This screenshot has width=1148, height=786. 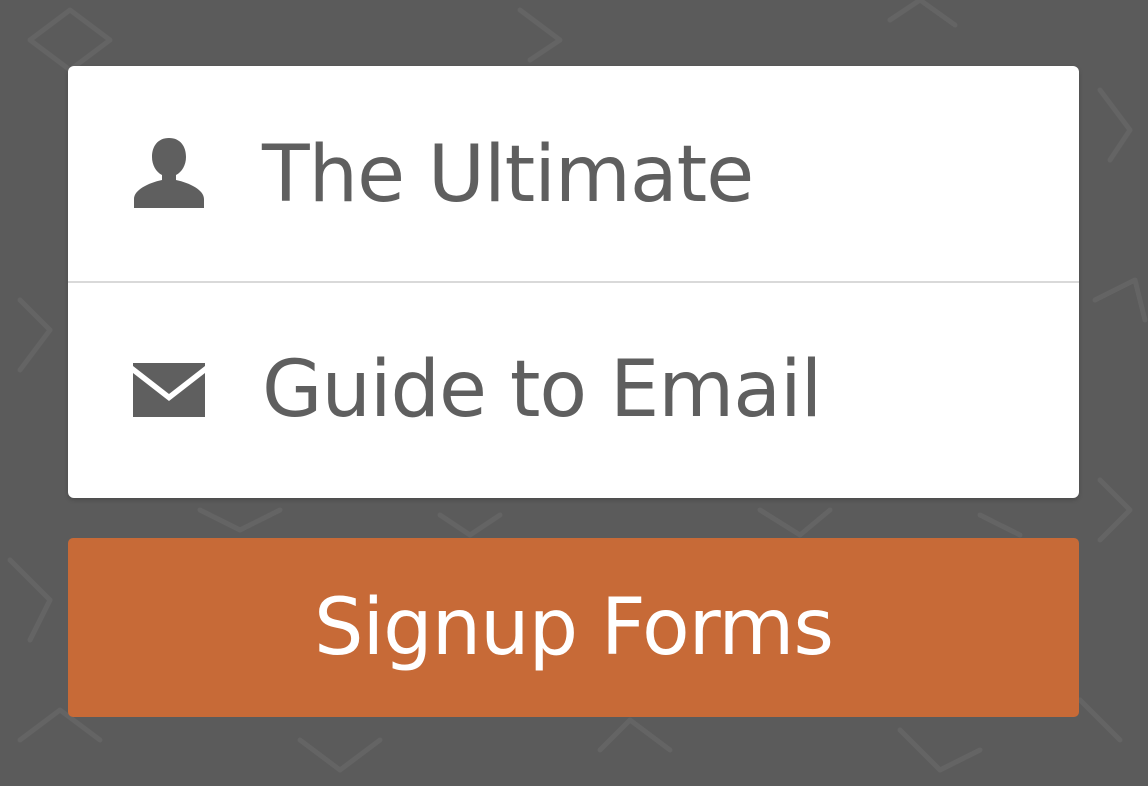 I want to click on email-field-value: Guide to Email, so click(x=542, y=390).